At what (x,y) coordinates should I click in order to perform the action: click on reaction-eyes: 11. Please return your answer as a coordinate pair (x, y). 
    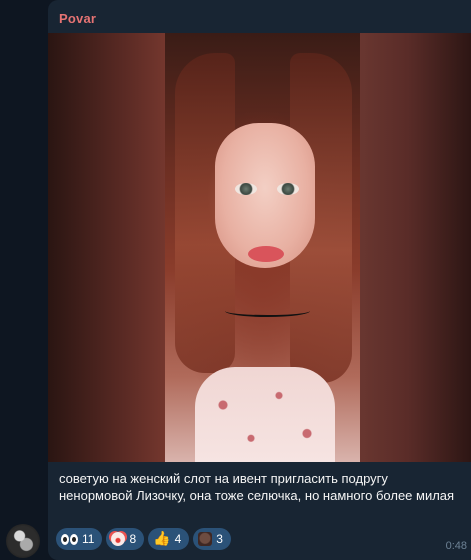
    Looking at the image, I should click on (79, 539).